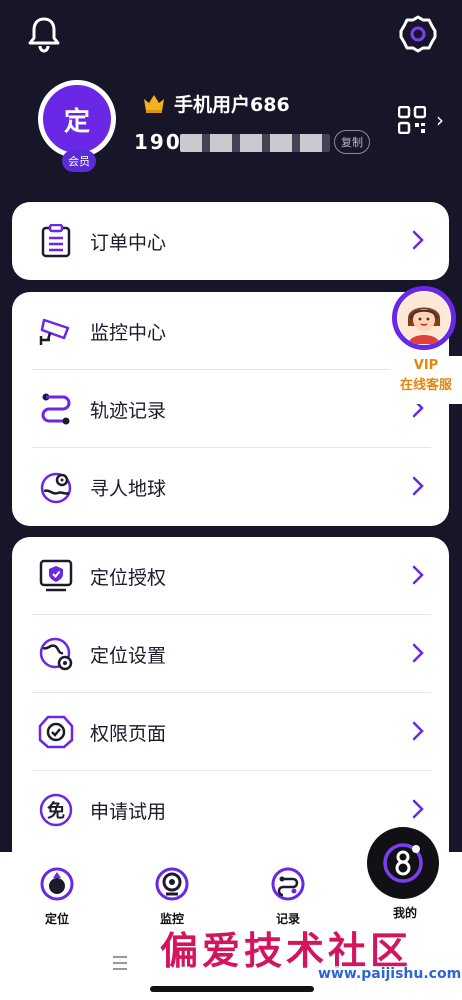 This screenshot has height=1000, width=462. Describe the element at coordinates (231, 128) in the screenshot. I see `profile-header: 定 会员 手机用户686 190 复制 ›` at that location.